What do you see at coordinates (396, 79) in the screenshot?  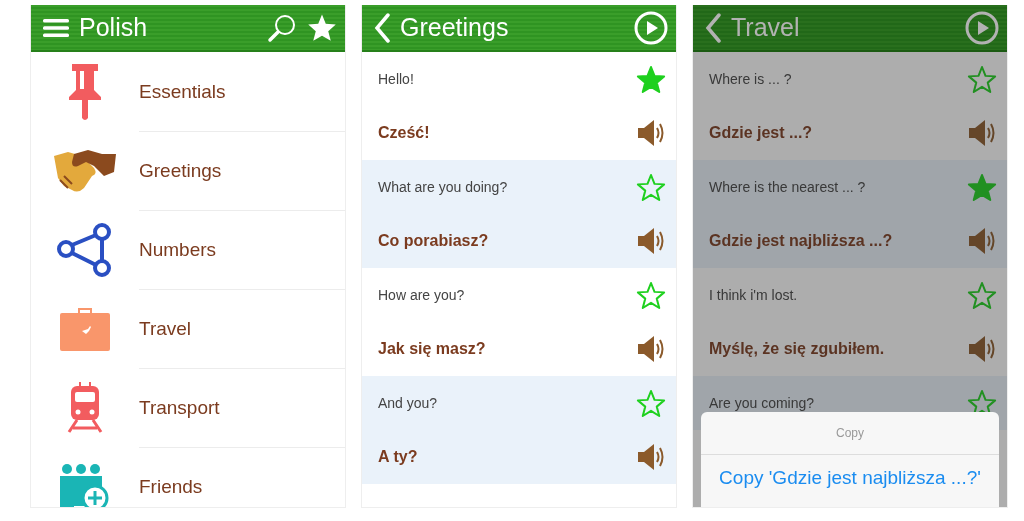 I see `english-phrase: Hello!` at bounding box center [396, 79].